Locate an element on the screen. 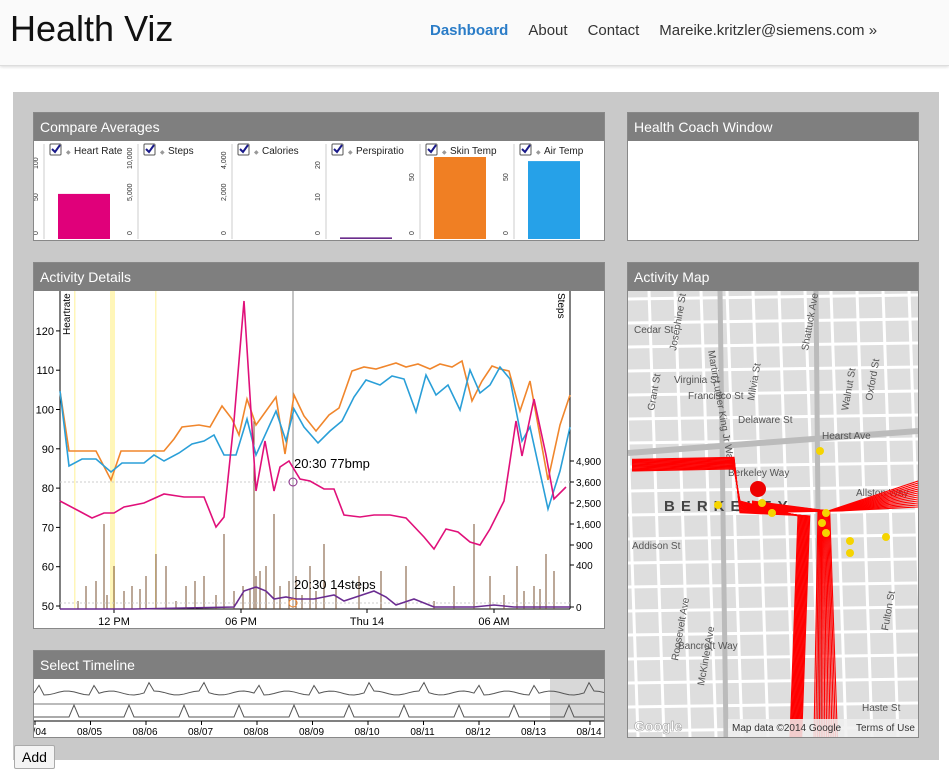 The image size is (949, 777). right-tick-label: 3,600 is located at coordinates (588, 483).